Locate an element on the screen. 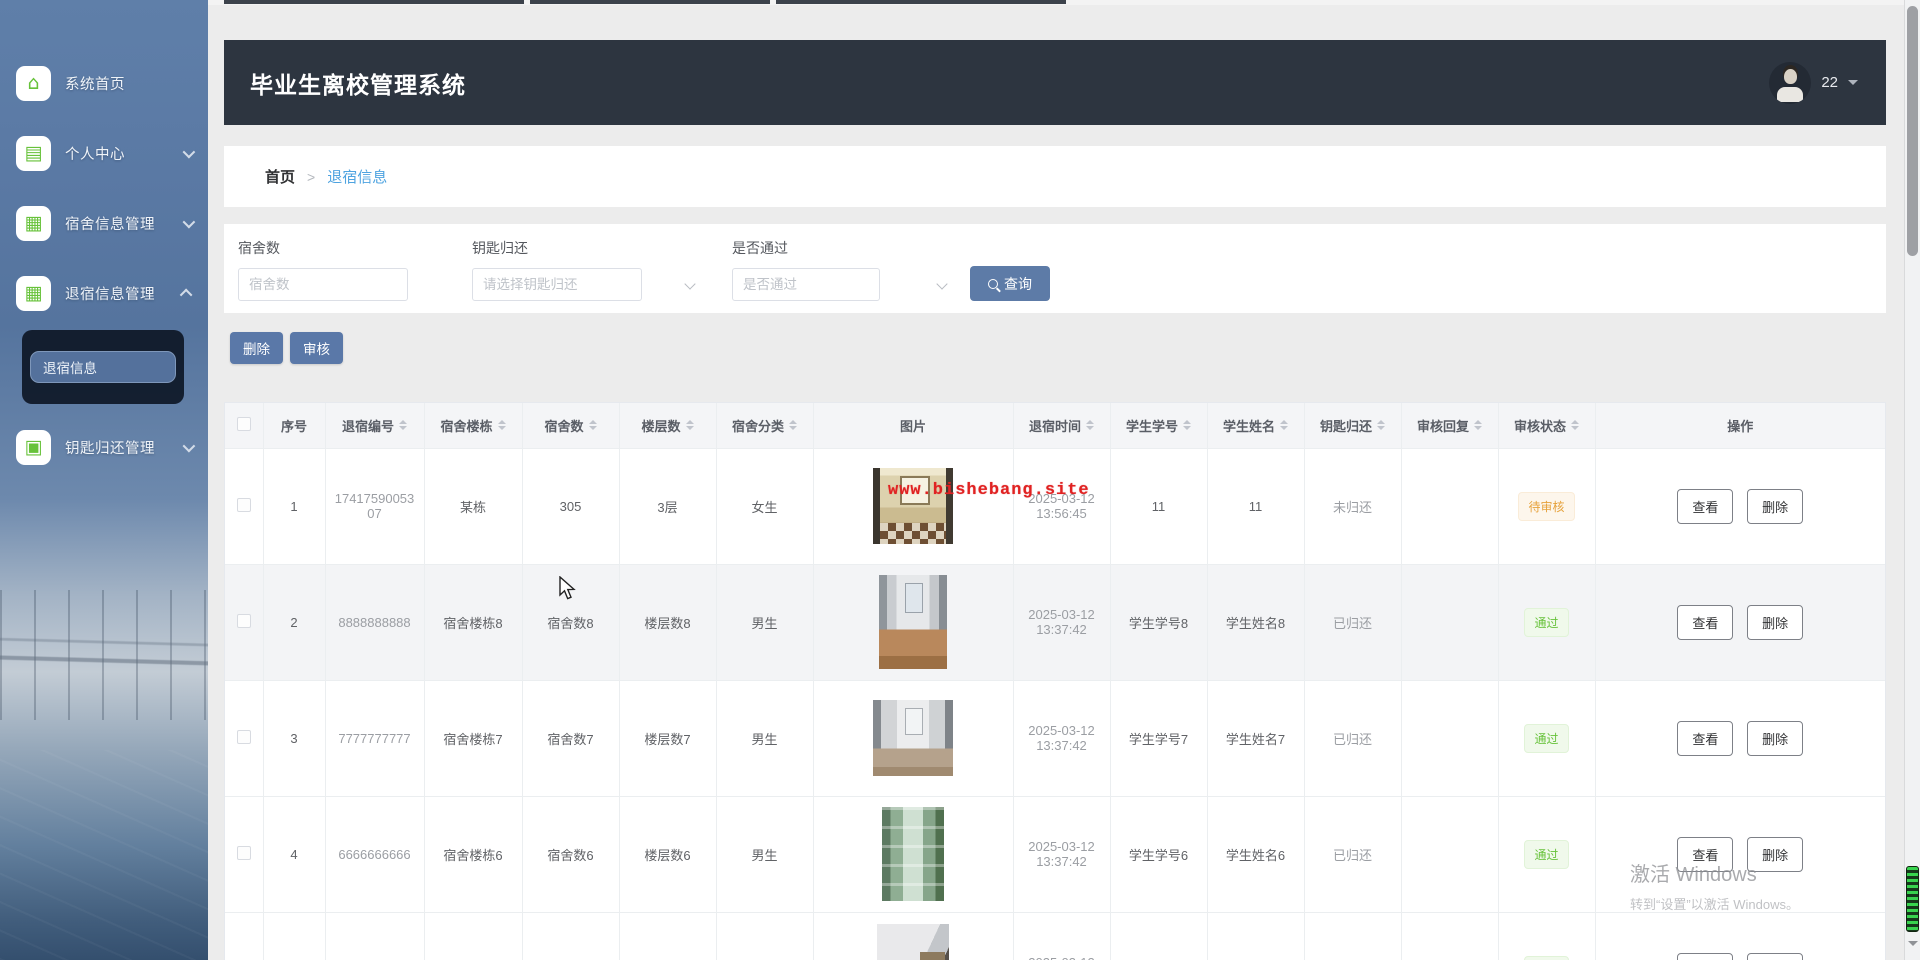 This screenshot has height=960, width=1920. breadcrumb: 首页 > 退宿信息 is located at coordinates (1055, 176).